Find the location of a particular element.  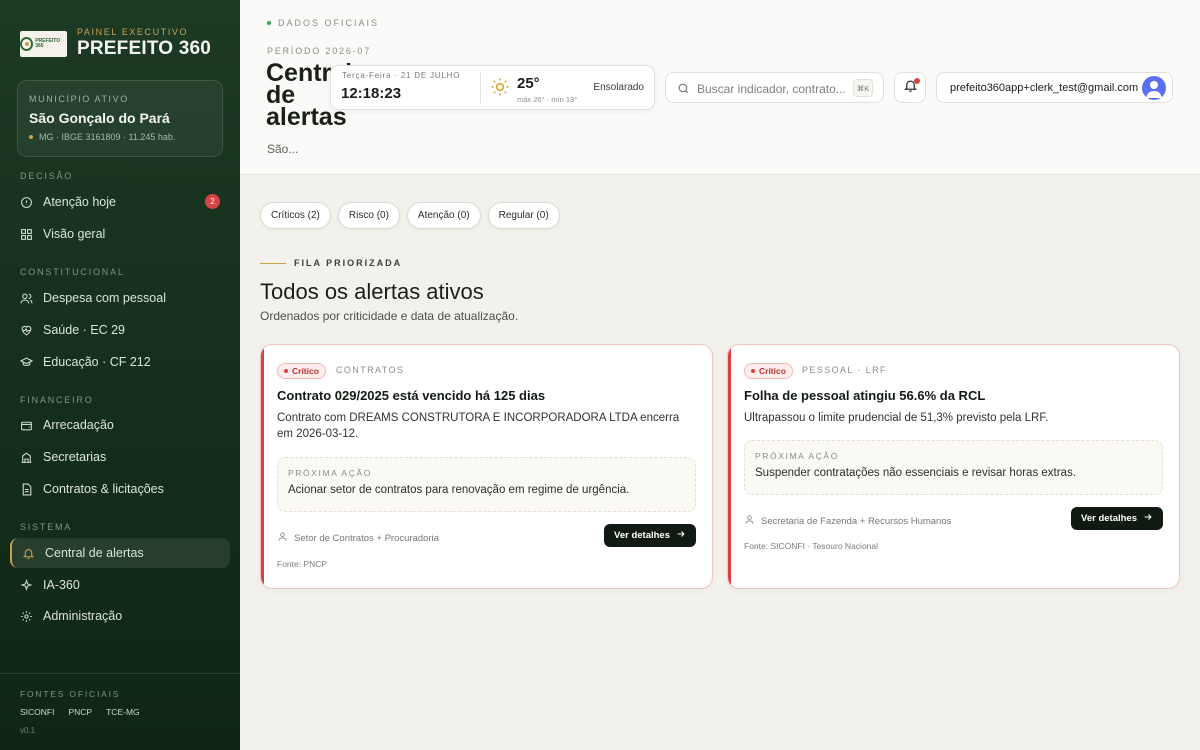

severity-label: Crítico is located at coordinates (305, 371).